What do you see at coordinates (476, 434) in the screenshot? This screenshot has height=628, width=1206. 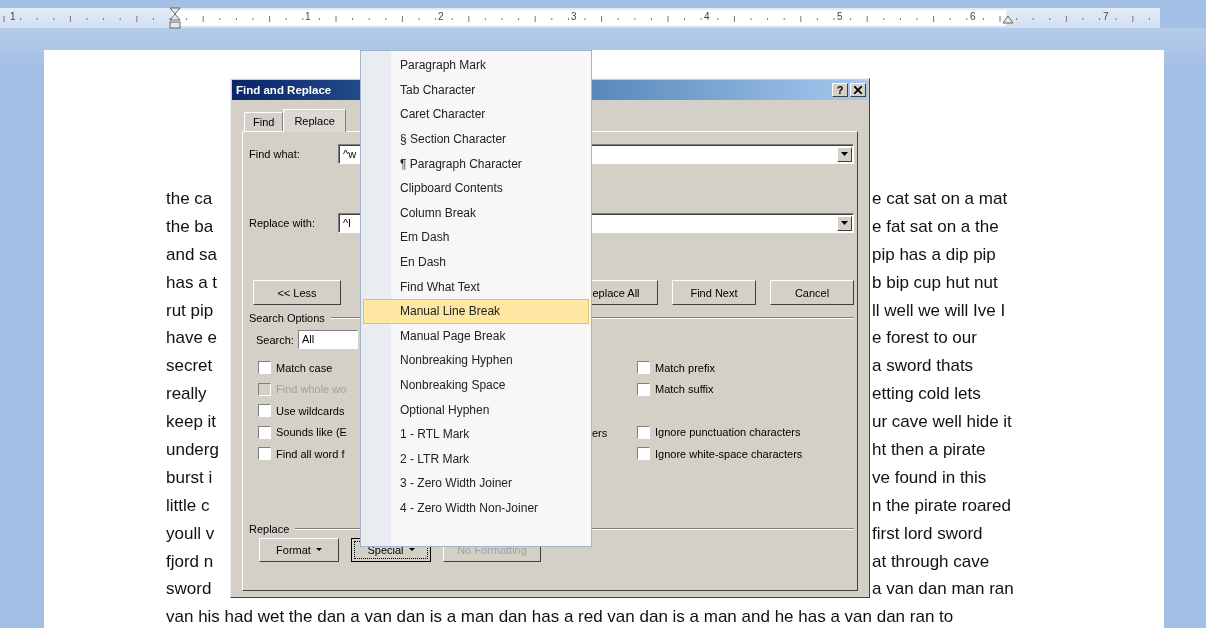 I see `menu-item: 1 - RTL Mark` at bounding box center [476, 434].